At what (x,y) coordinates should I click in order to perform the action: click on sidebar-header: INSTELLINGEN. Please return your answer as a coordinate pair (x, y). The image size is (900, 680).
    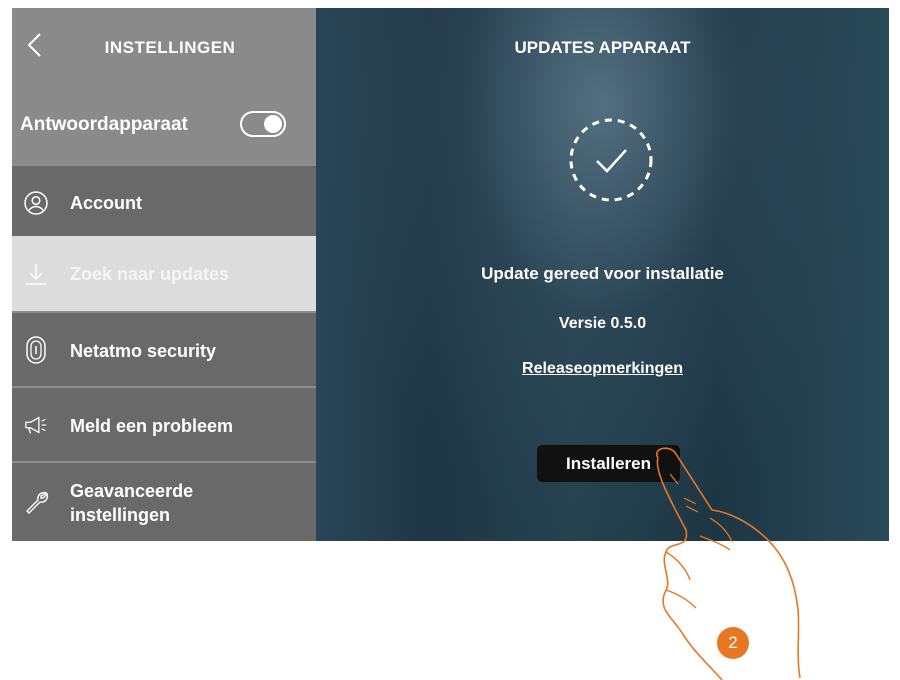
    Looking at the image, I should click on (164, 46).